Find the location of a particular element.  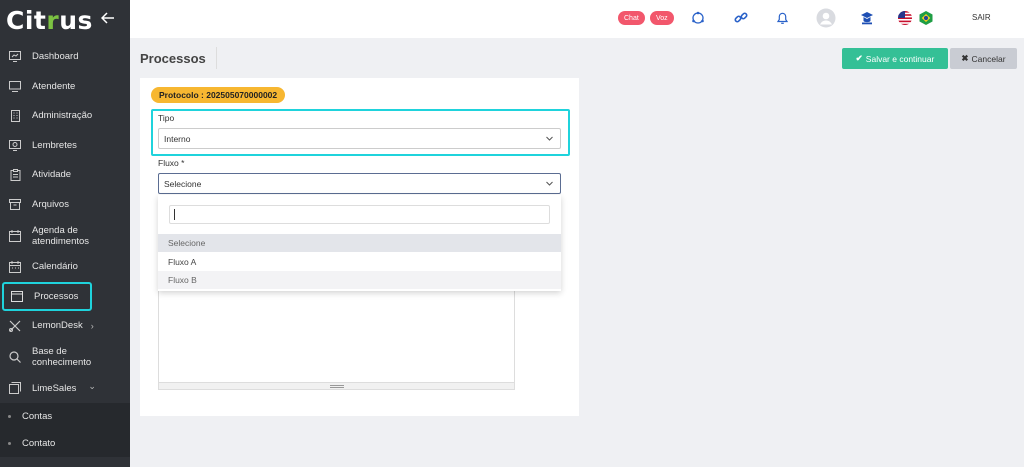

sidebar-item-lemondesk: LemonDesk › is located at coordinates (65, 326).